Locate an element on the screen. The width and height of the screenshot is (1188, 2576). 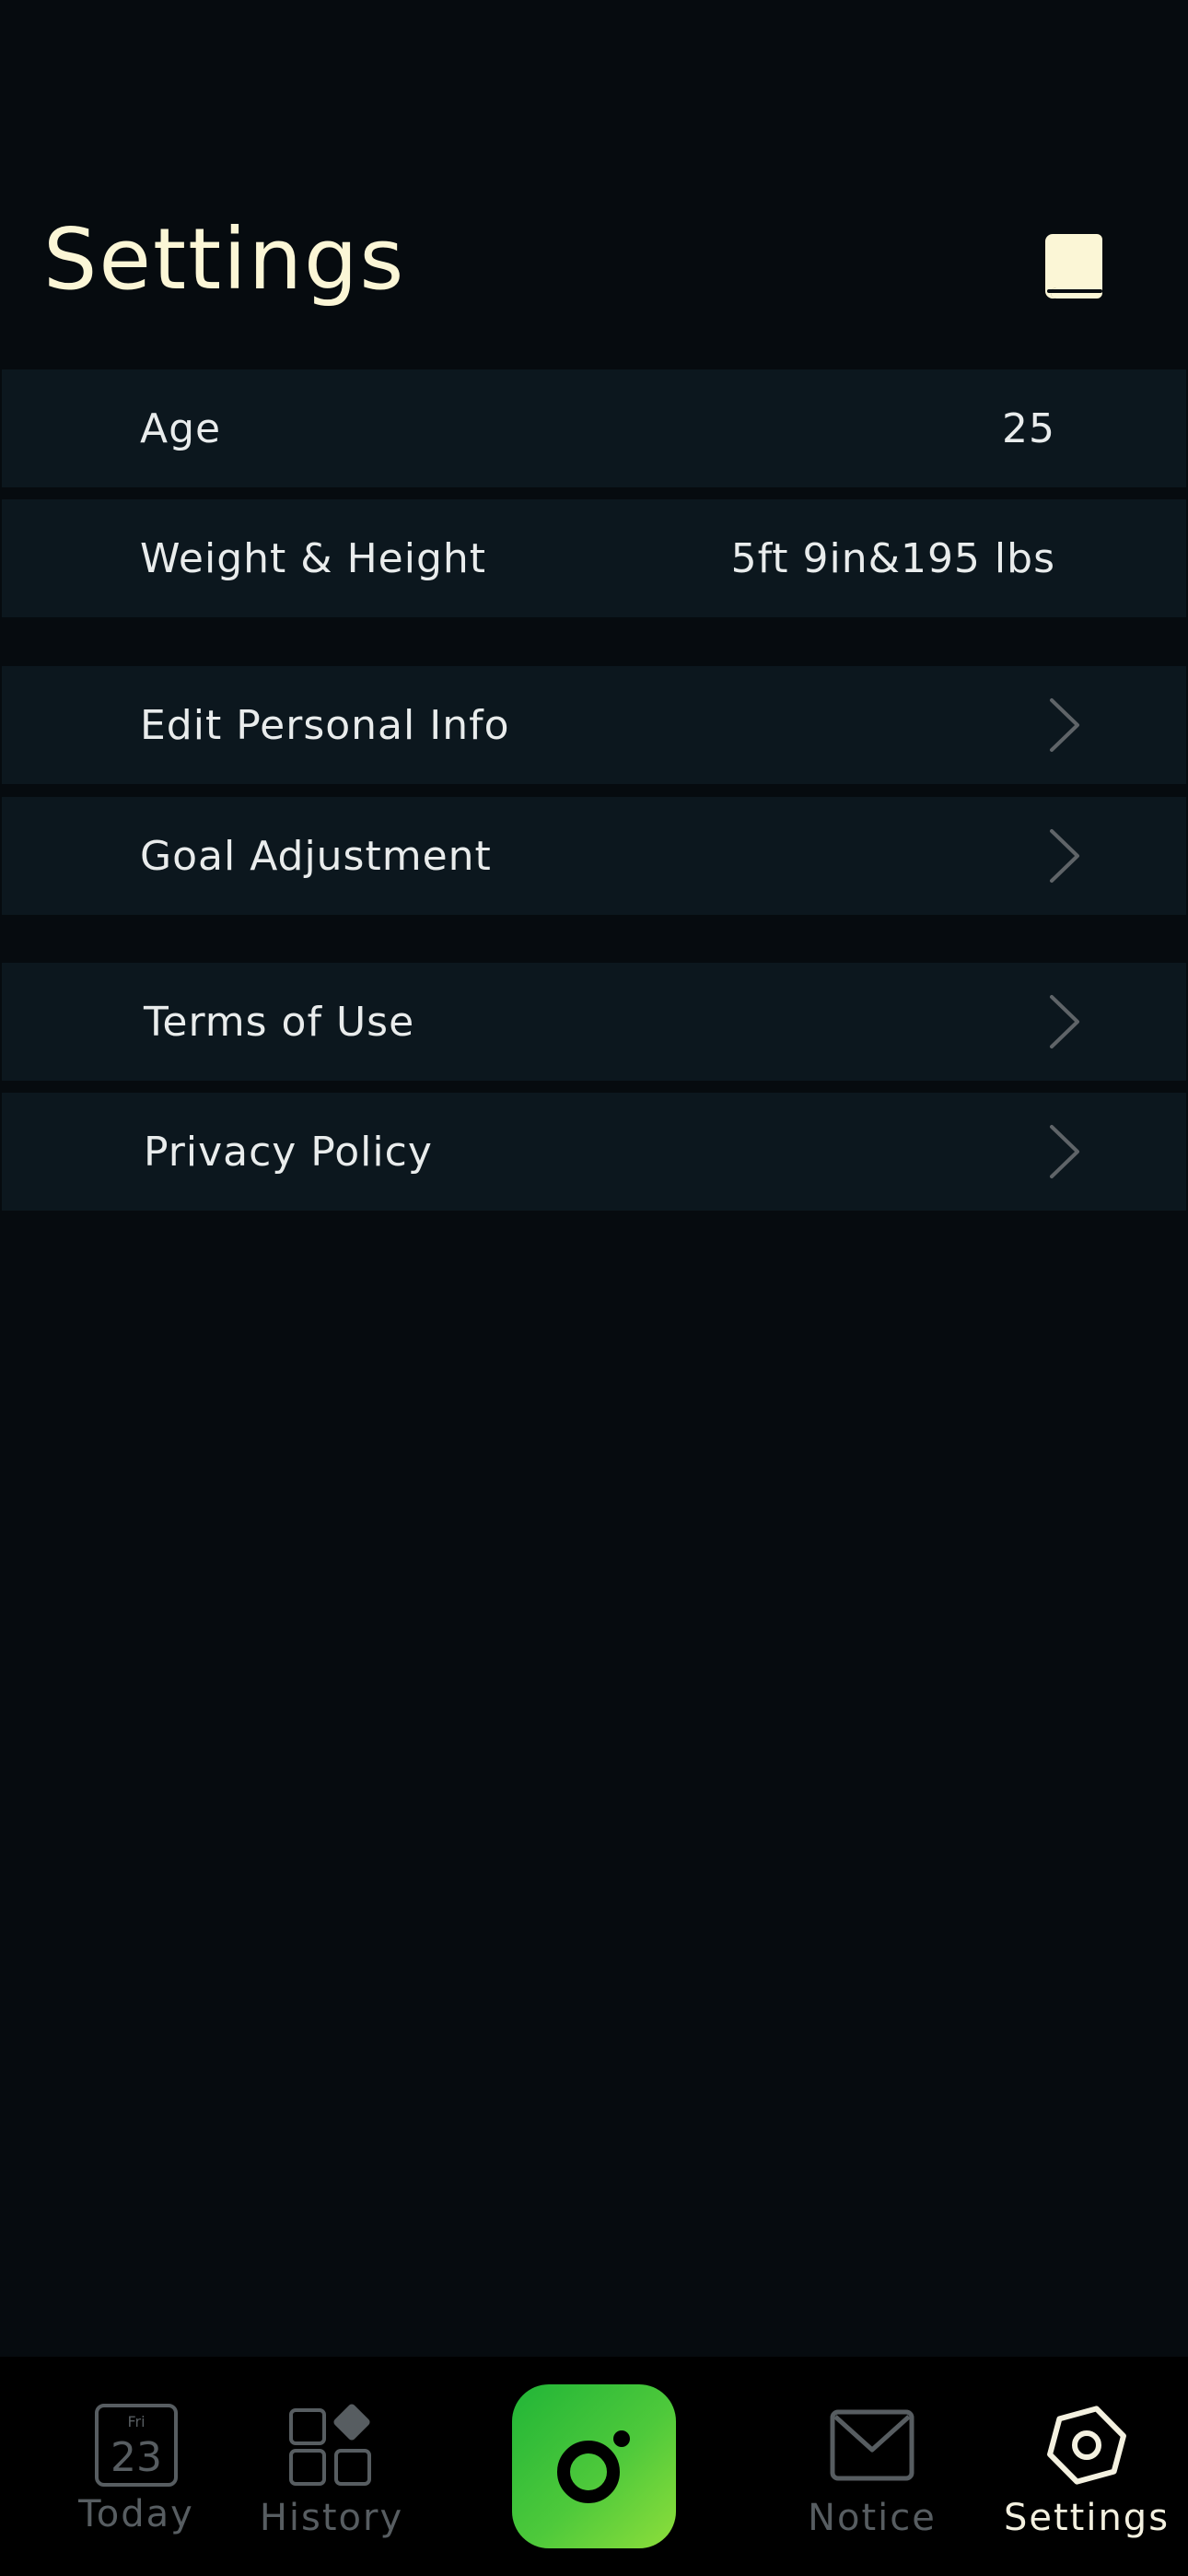
row-label: Edit Personal Info is located at coordinates (325, 725).